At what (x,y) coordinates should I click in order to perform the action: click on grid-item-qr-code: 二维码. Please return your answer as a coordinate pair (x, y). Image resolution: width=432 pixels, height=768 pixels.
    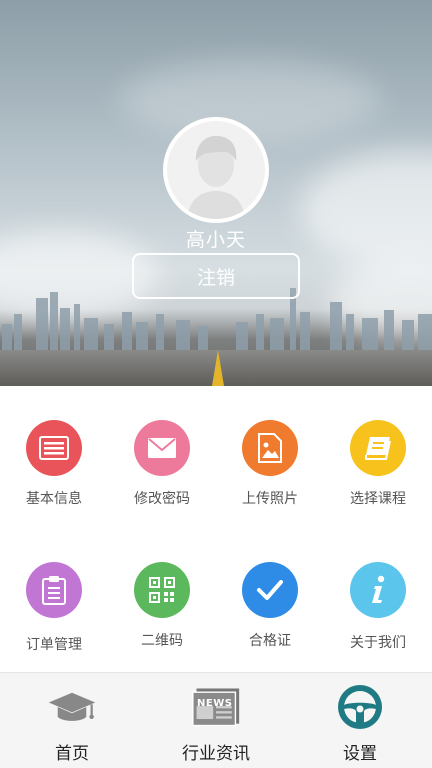
    Looking at the image, I should click on (162, 606).